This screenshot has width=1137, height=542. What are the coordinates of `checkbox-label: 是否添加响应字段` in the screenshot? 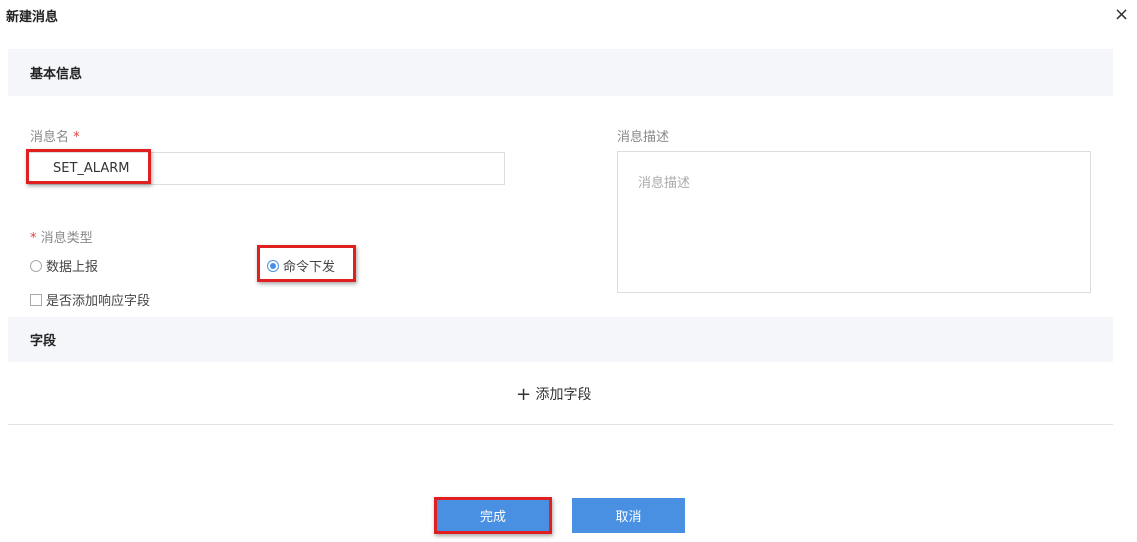 It's located at (98, 301).